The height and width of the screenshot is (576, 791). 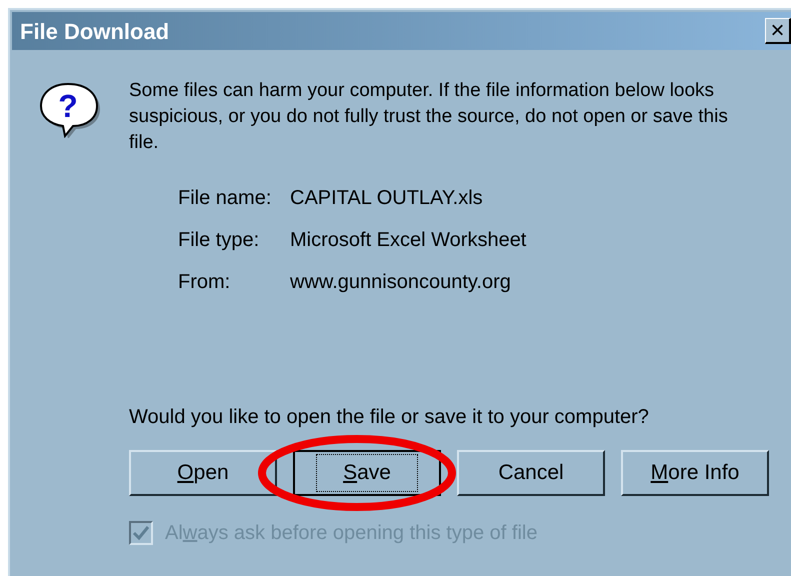 I want to click on detail-value: CAPITAL OUTLAY.xls, so click(x=386, y=198).